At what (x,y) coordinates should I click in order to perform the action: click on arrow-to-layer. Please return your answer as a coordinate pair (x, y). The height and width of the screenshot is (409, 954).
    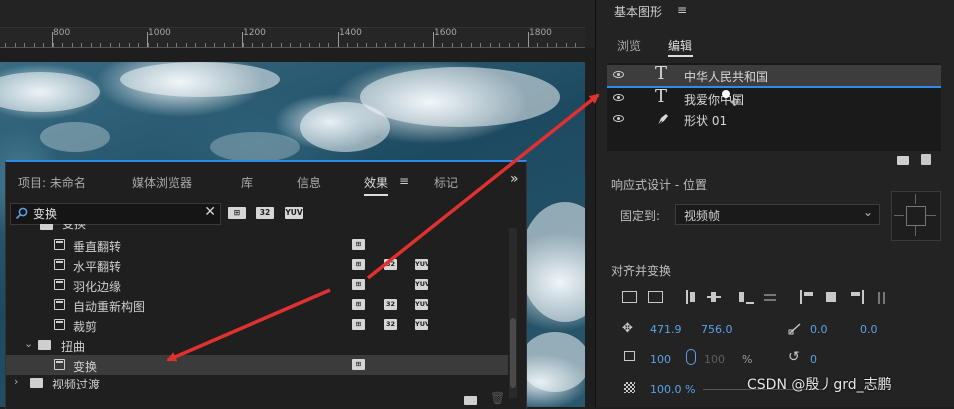
    Looking at the image, I should click on (483, 186).